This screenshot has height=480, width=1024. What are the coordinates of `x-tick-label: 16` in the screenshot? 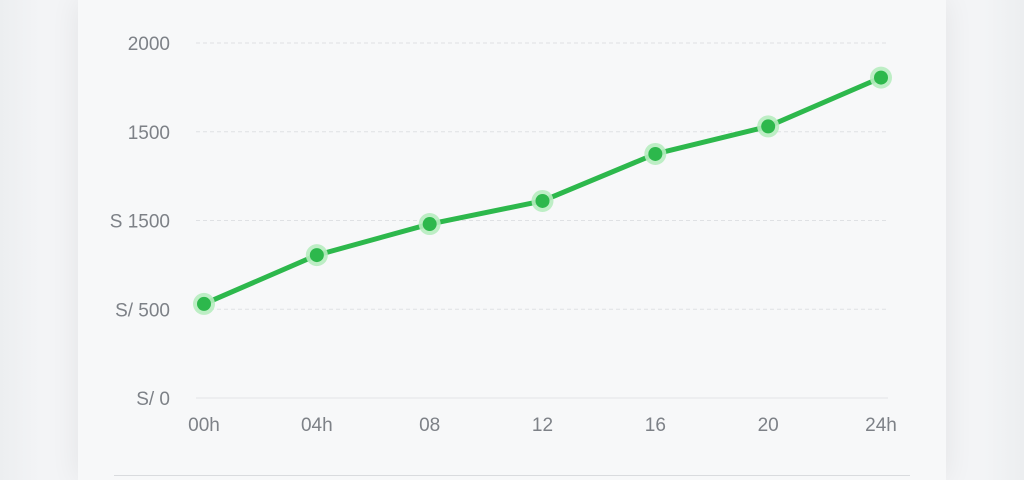 It's located at (655, 425).